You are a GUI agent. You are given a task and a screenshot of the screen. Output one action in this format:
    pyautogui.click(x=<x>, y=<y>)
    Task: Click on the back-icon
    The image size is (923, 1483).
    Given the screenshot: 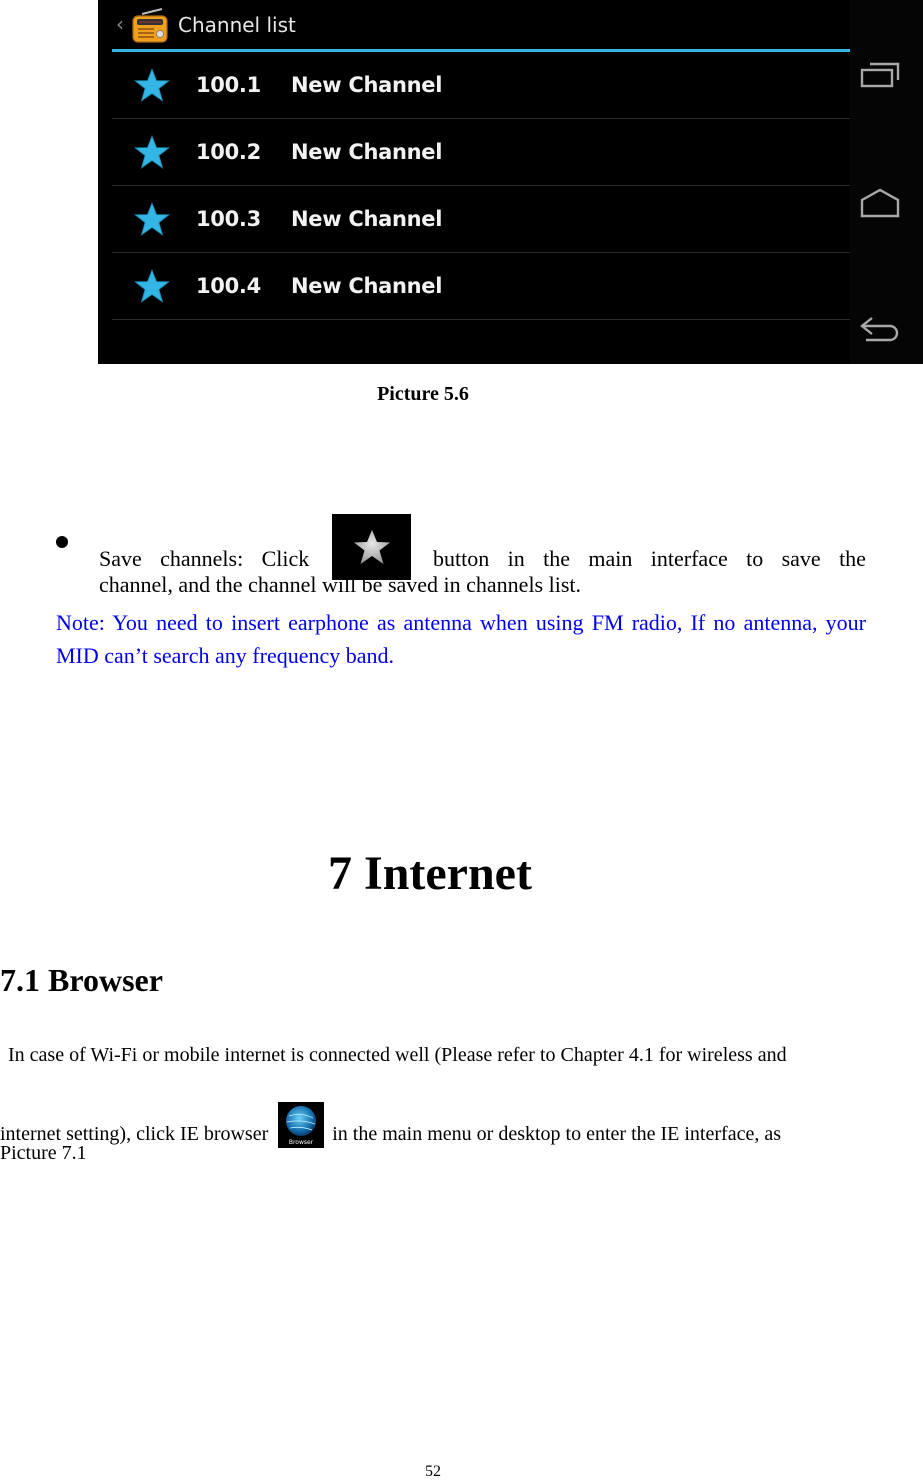 What is the action you would take?
    pyautogui.click(x=882, y=330)
    